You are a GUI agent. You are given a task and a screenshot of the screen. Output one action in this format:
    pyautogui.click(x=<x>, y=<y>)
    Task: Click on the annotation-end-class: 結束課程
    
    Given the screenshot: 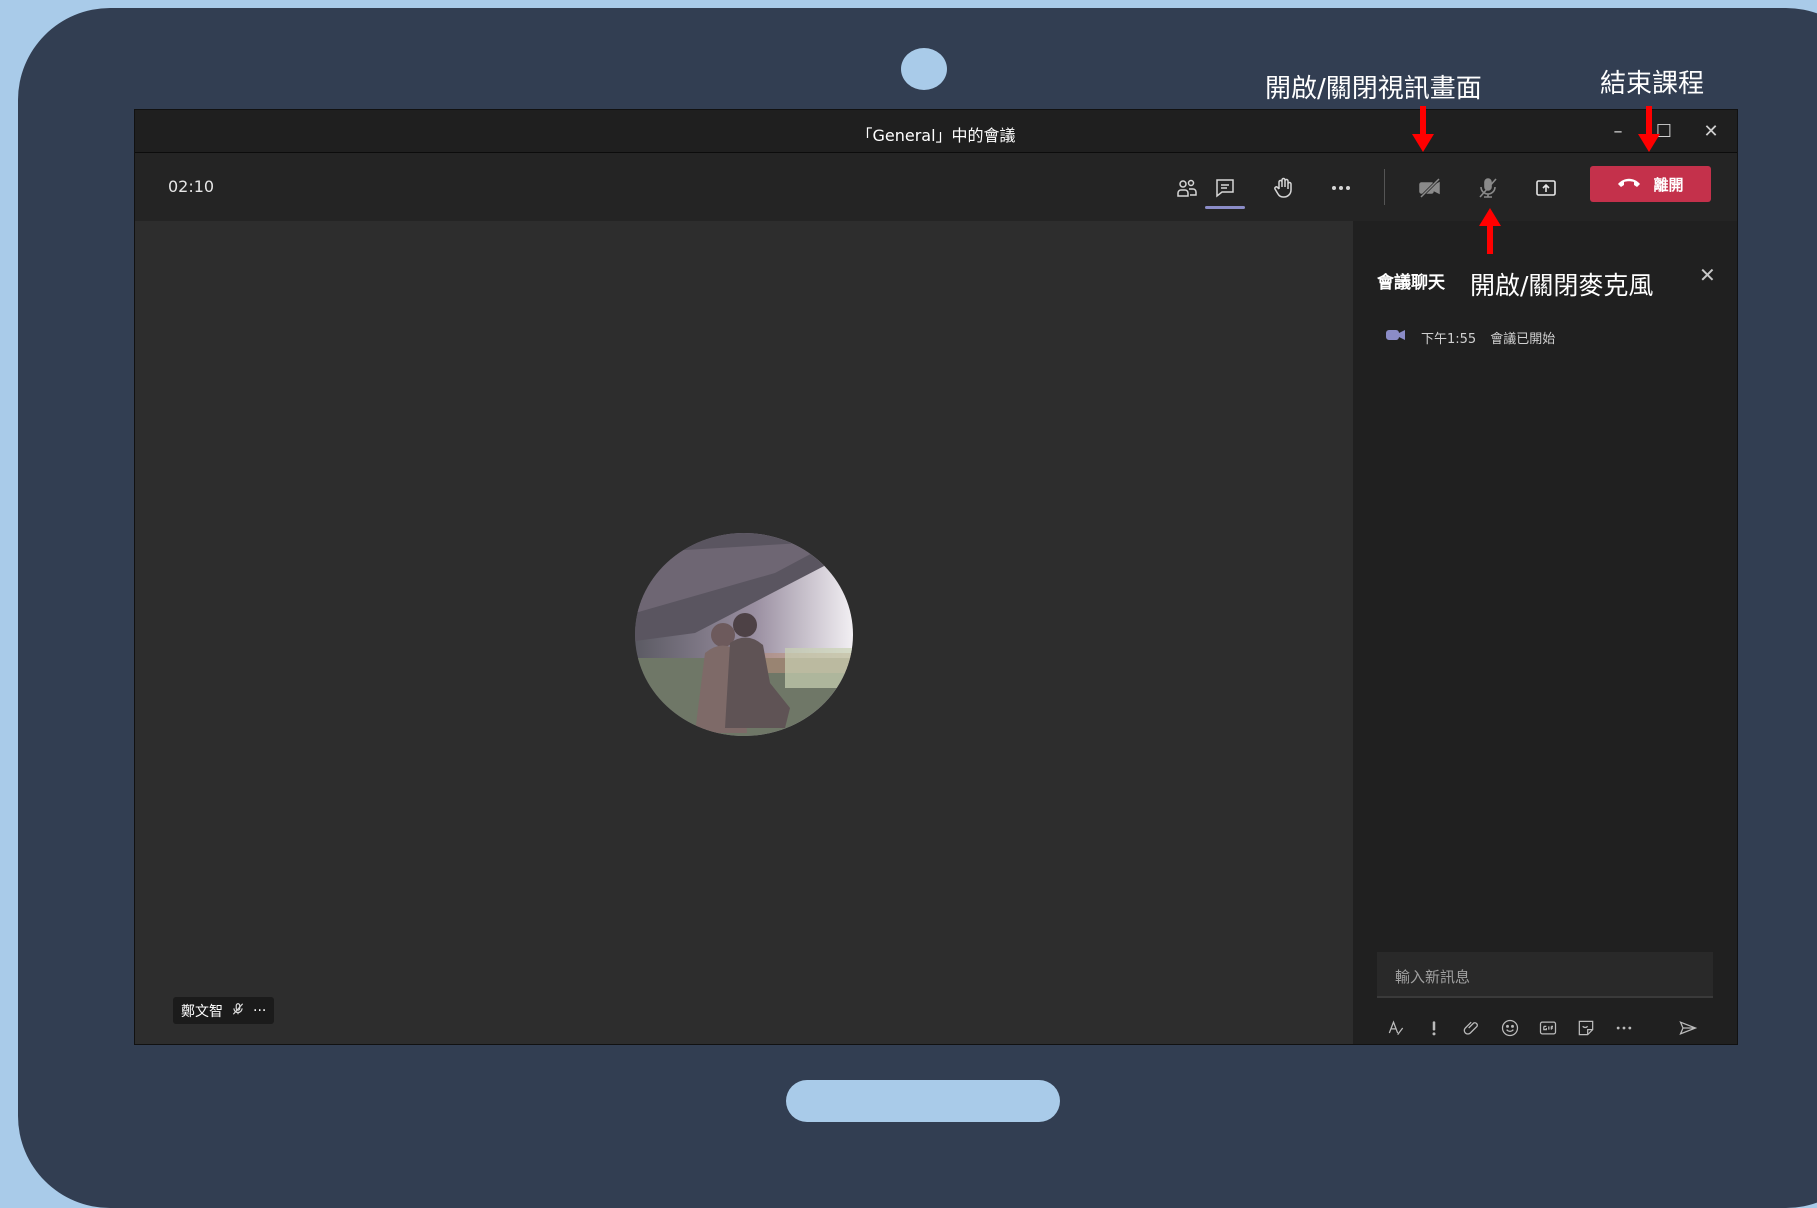 What is the action you would take?
    pyautogui.click(x=1652, y=84)
    